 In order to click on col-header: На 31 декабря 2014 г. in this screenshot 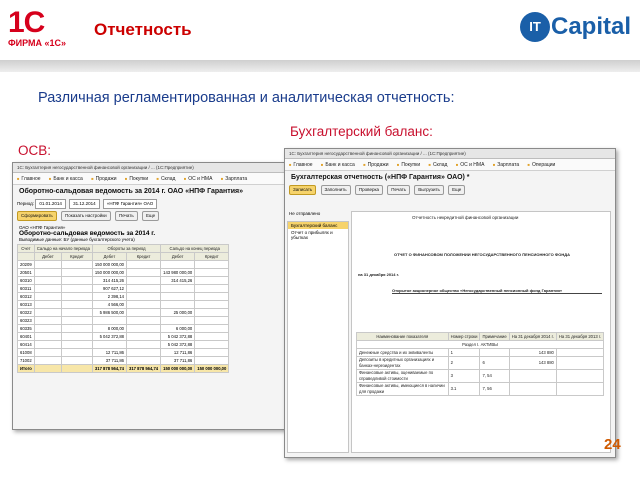, I will do `click(532, 336)`.